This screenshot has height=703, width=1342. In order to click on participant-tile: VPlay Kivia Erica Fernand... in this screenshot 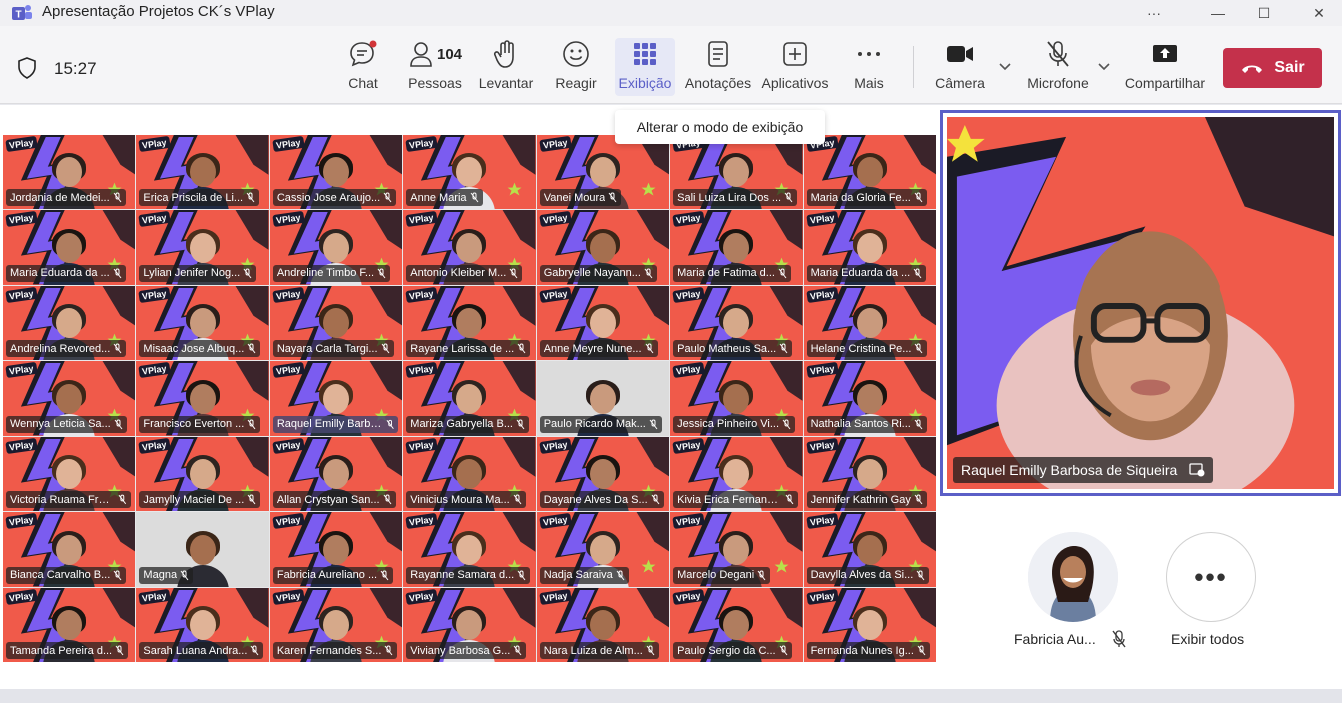, I will do `click(736, 474)`.